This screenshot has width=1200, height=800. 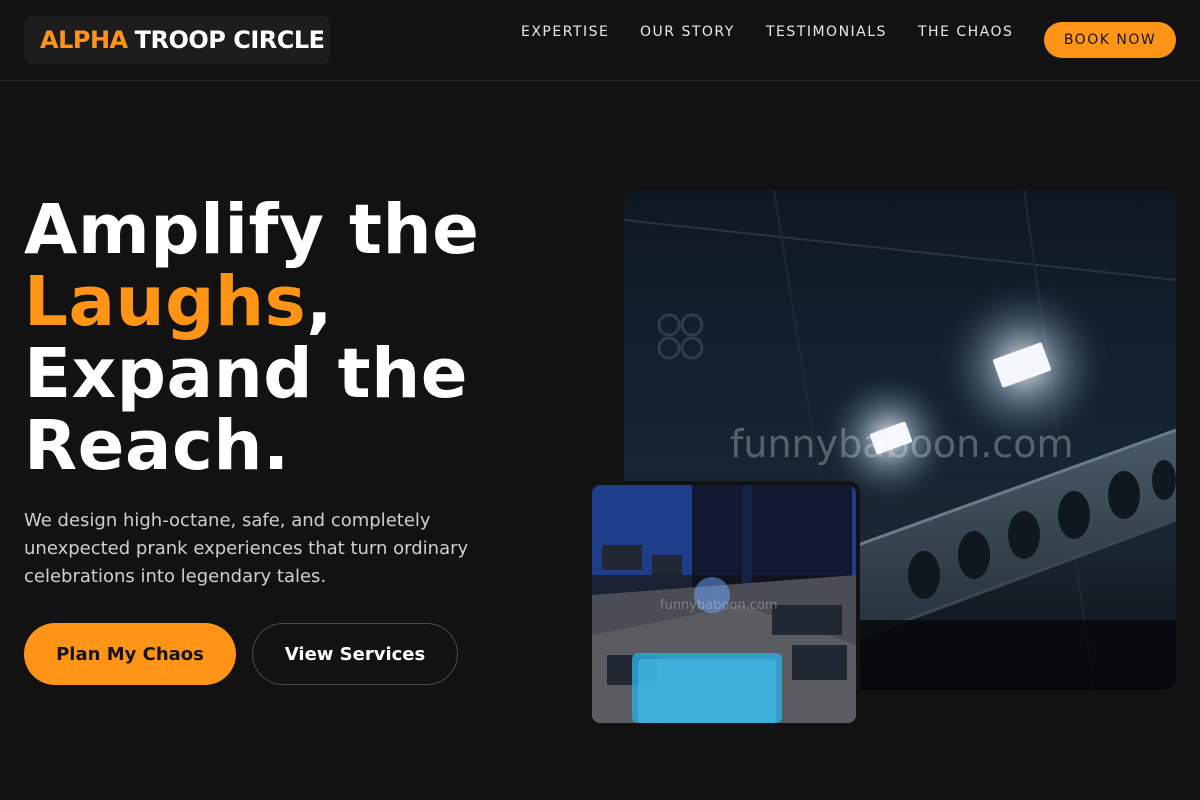 What do you see at coordinates (84, 40) in the screenshot?
I see `brand-accent-word: ALPHA` at bounding box center [84, 40].